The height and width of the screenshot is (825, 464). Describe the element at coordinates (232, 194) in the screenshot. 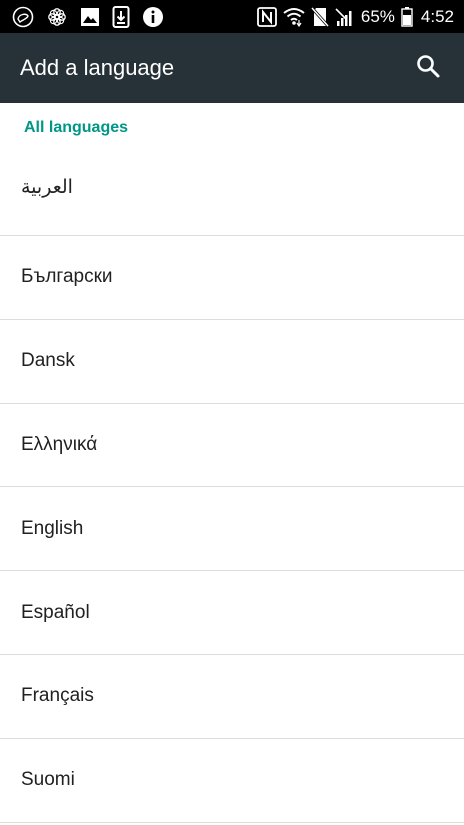

I see `language-item-arabic: العربية` at that location.